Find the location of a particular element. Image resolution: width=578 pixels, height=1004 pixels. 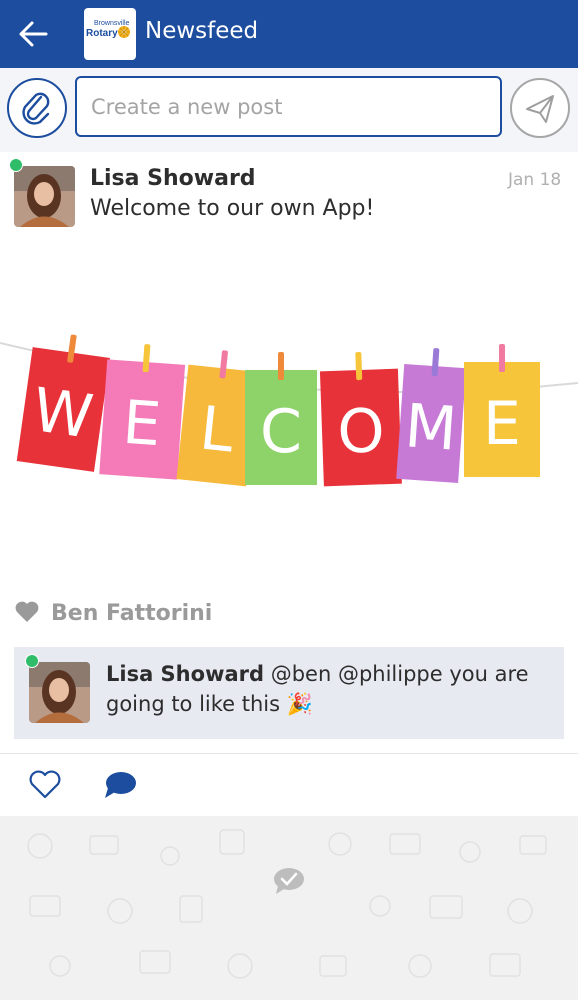

post-date: Jan 18 is located at coordinates (535, 180).